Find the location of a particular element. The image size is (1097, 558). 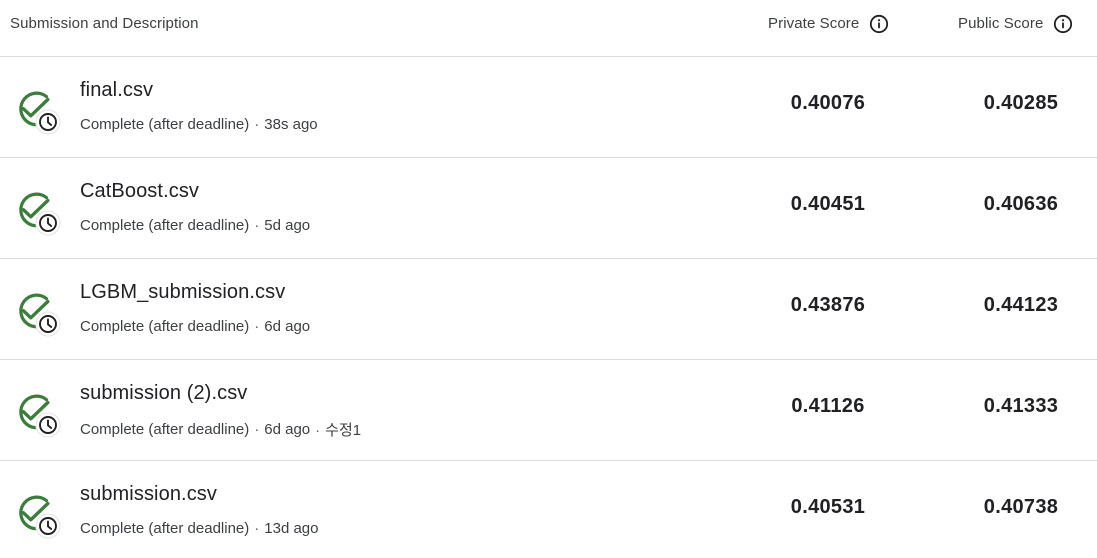

edited-wrap: · 수정1 is located at coordinates (335, 429).